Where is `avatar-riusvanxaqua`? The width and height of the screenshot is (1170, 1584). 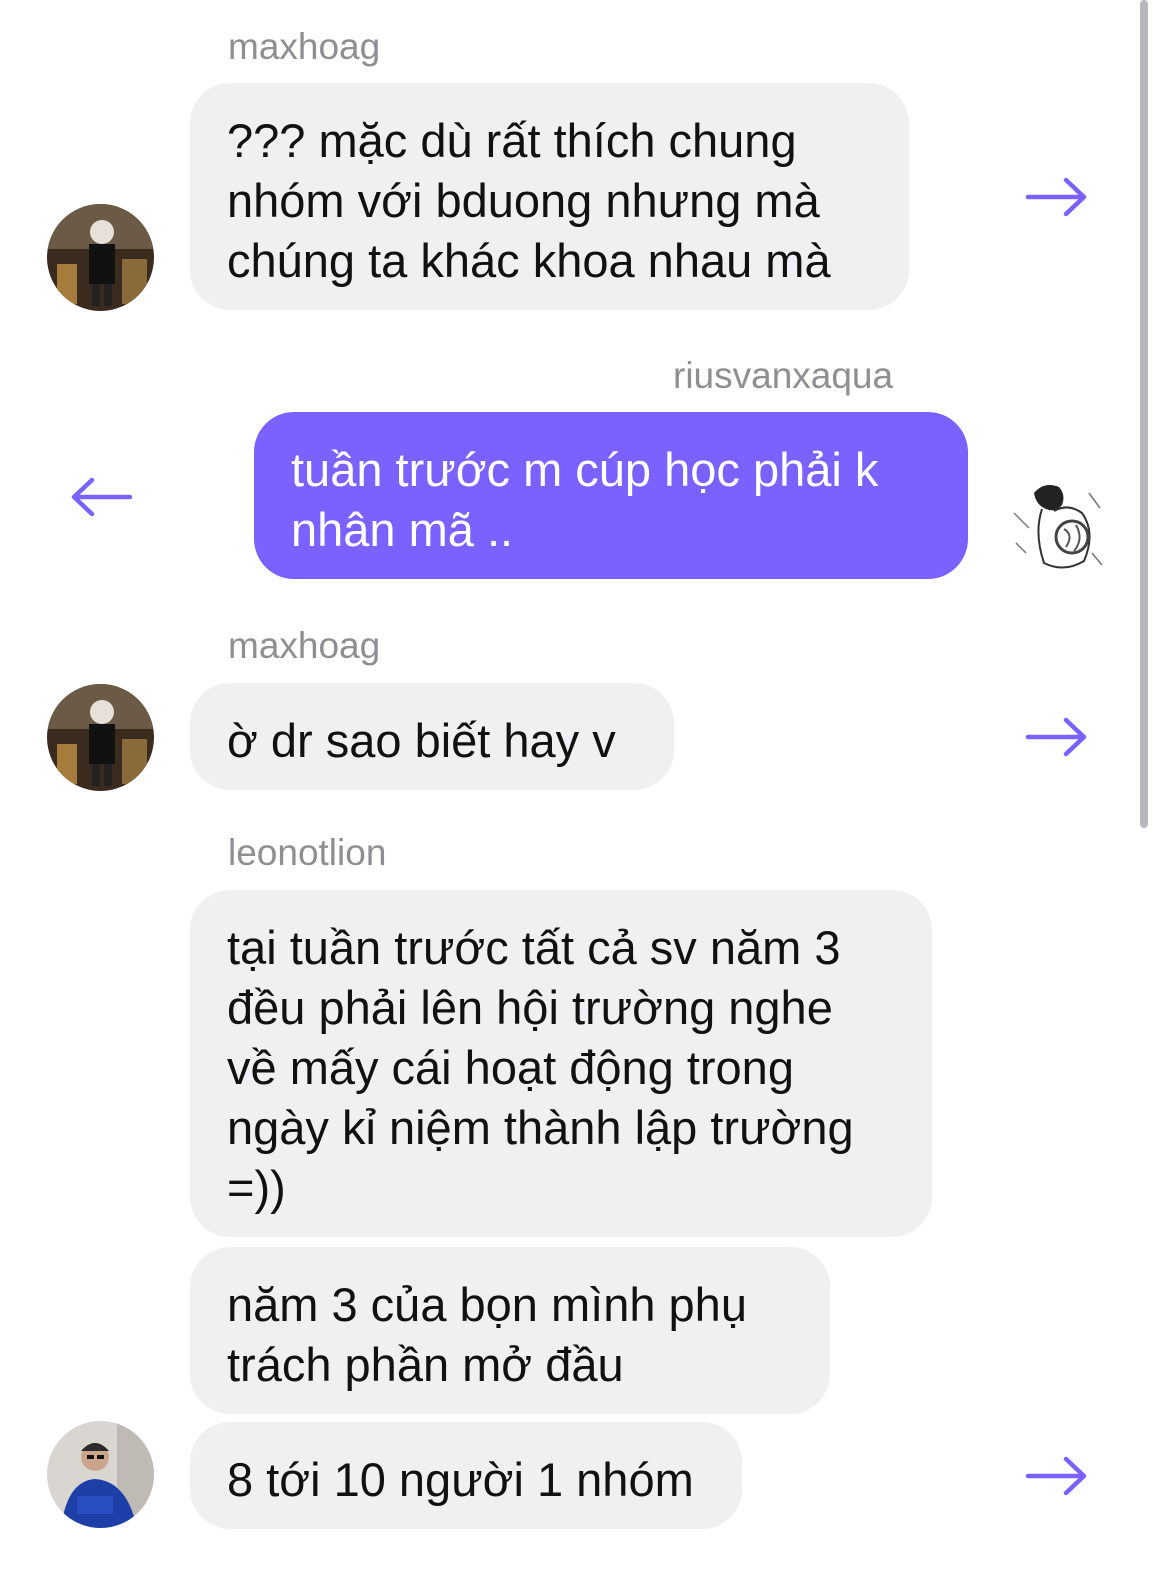
avatar-riusvanxaqua is located at coordinates (1057, 526).